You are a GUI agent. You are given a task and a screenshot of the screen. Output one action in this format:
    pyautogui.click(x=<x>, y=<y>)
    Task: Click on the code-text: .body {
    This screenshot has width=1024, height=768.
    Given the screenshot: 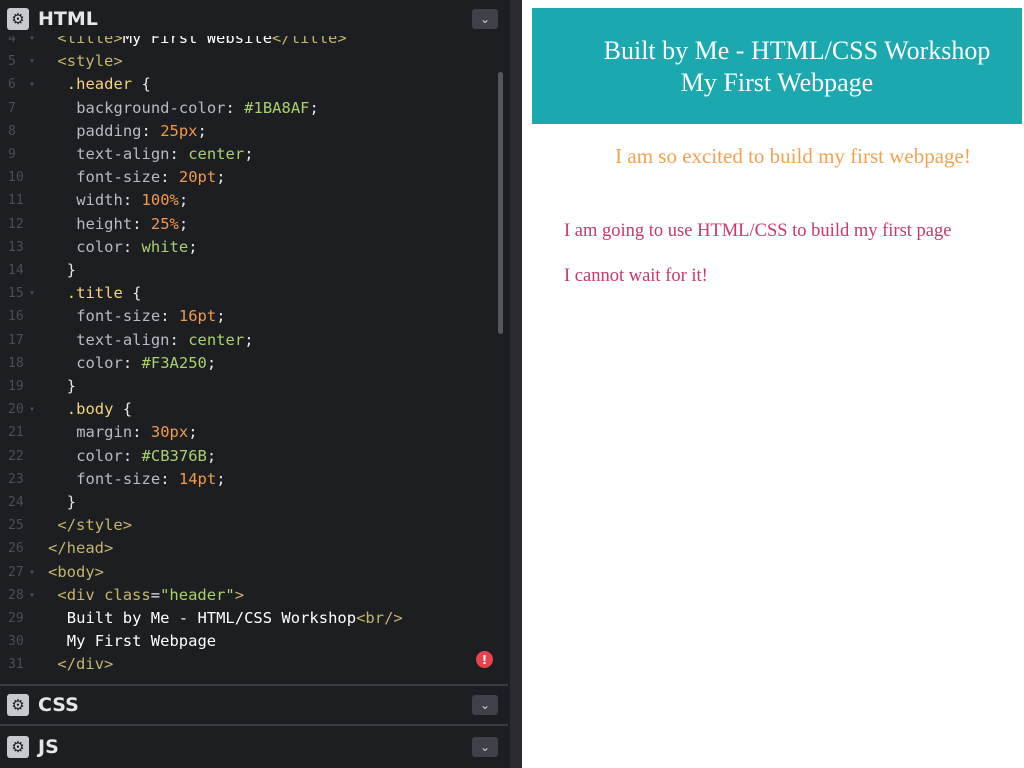 What is the action you would take?
    pyautogui.click(x=99, y=409)
    